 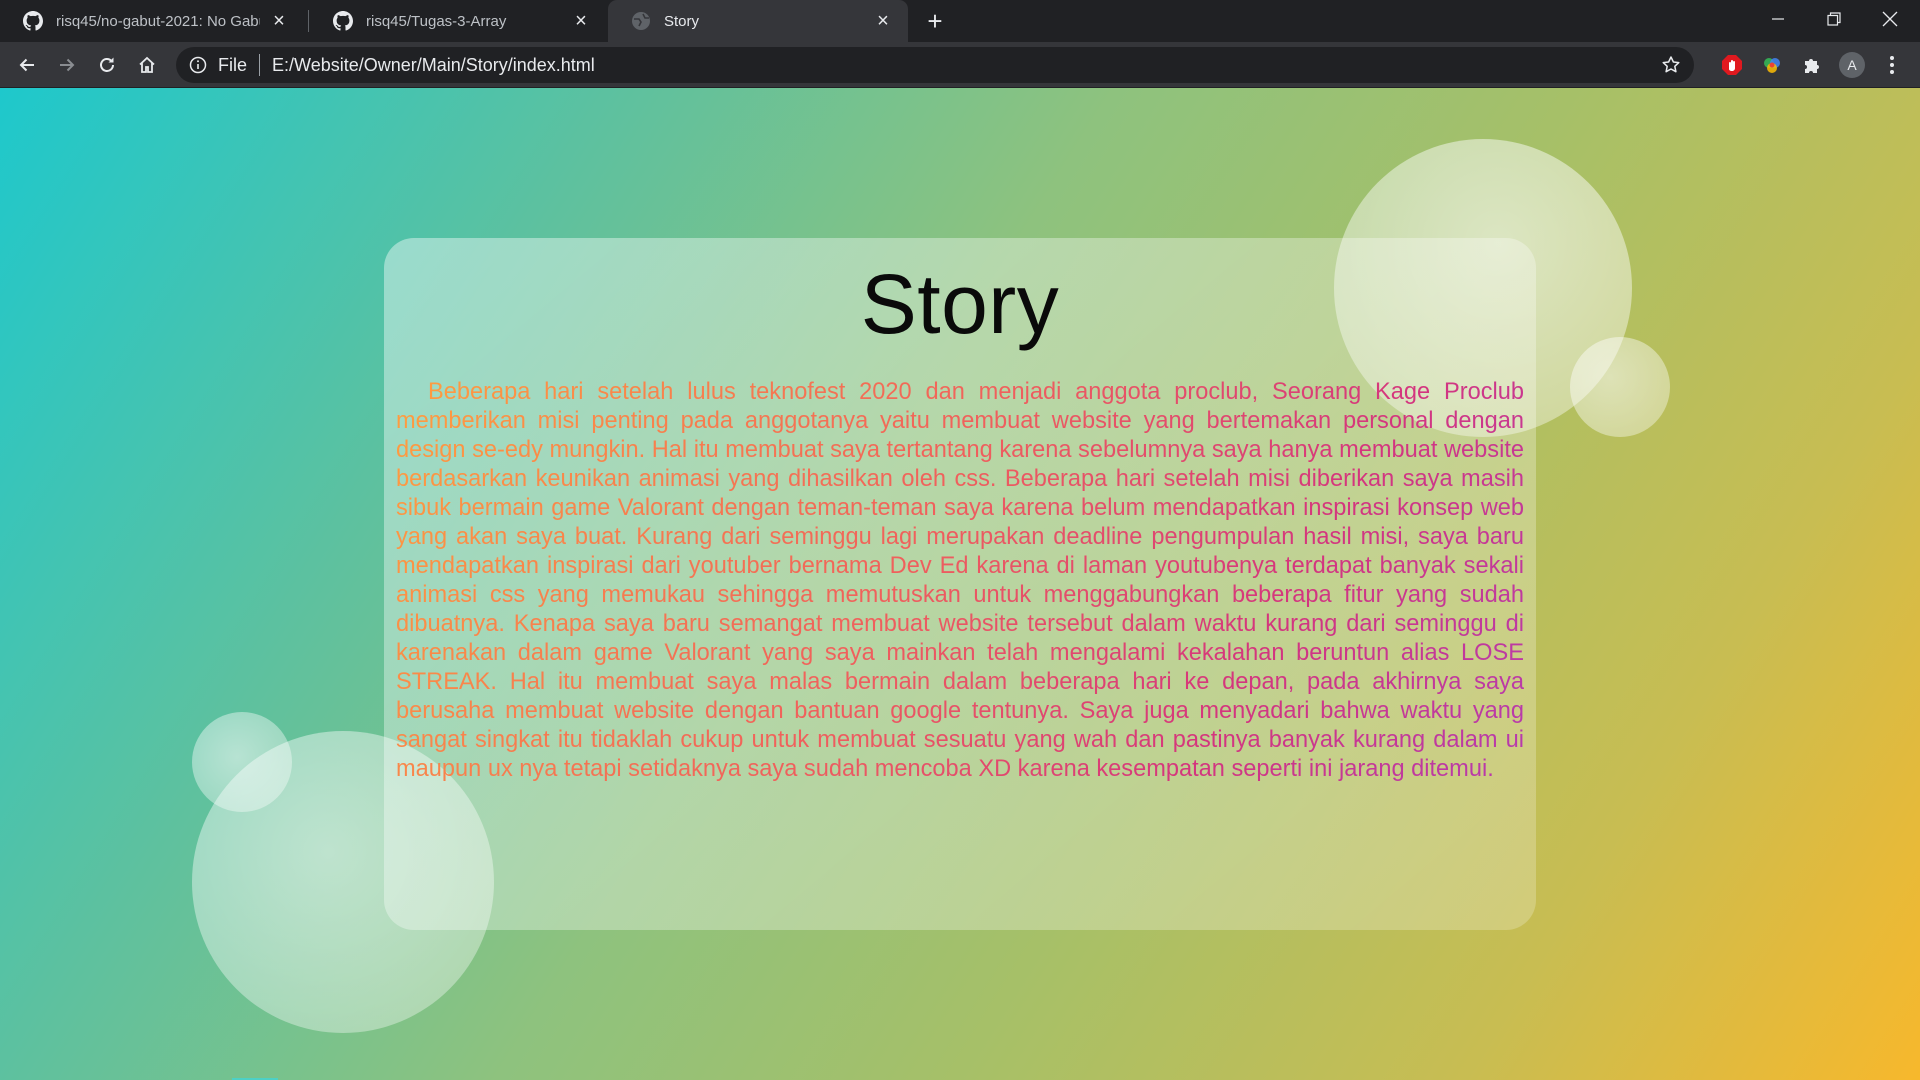 What do you see at coordinates (1890, 19) in the screenshot?
I see `close-window-button` at bounding box center [1890, 19].